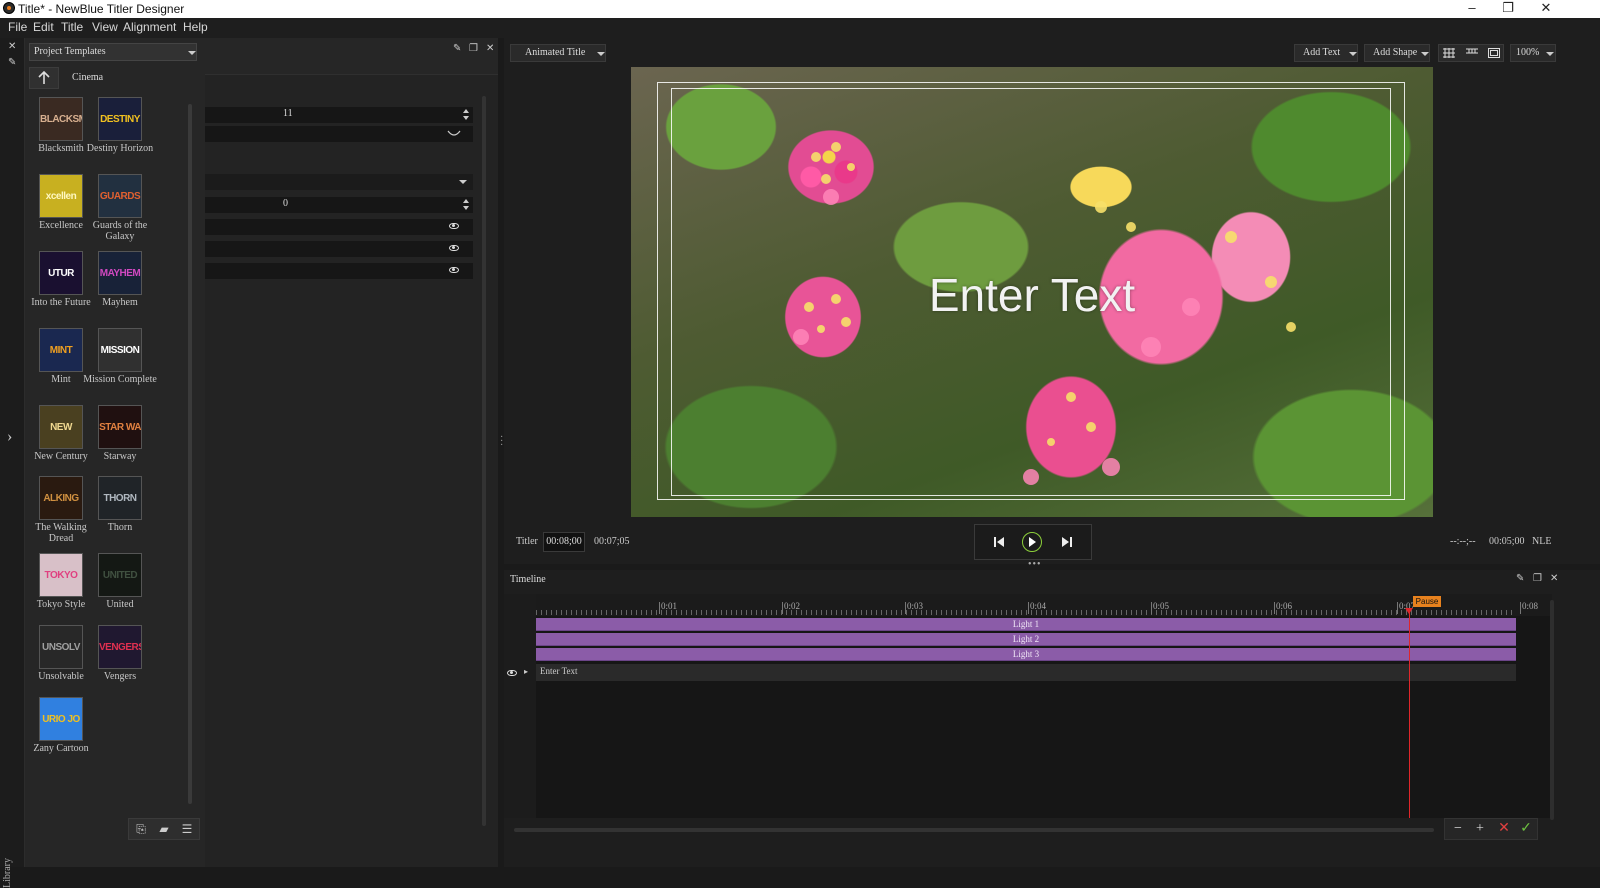 This screenshot has height=888, width=1600. What do you see at coordinates (1035, 564) in the screenshot?
I see `splitter-grip-icon: •••` at bounding box center [1035, 564].